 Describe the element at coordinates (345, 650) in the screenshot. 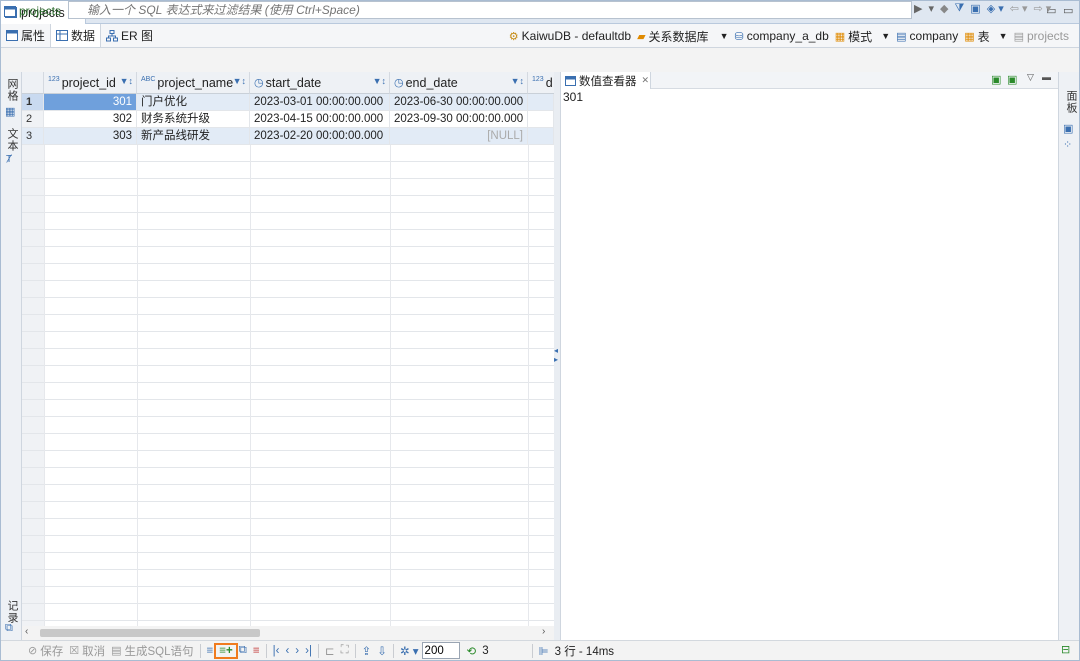

I see `fullscreen-icon: ⛶` at that location.